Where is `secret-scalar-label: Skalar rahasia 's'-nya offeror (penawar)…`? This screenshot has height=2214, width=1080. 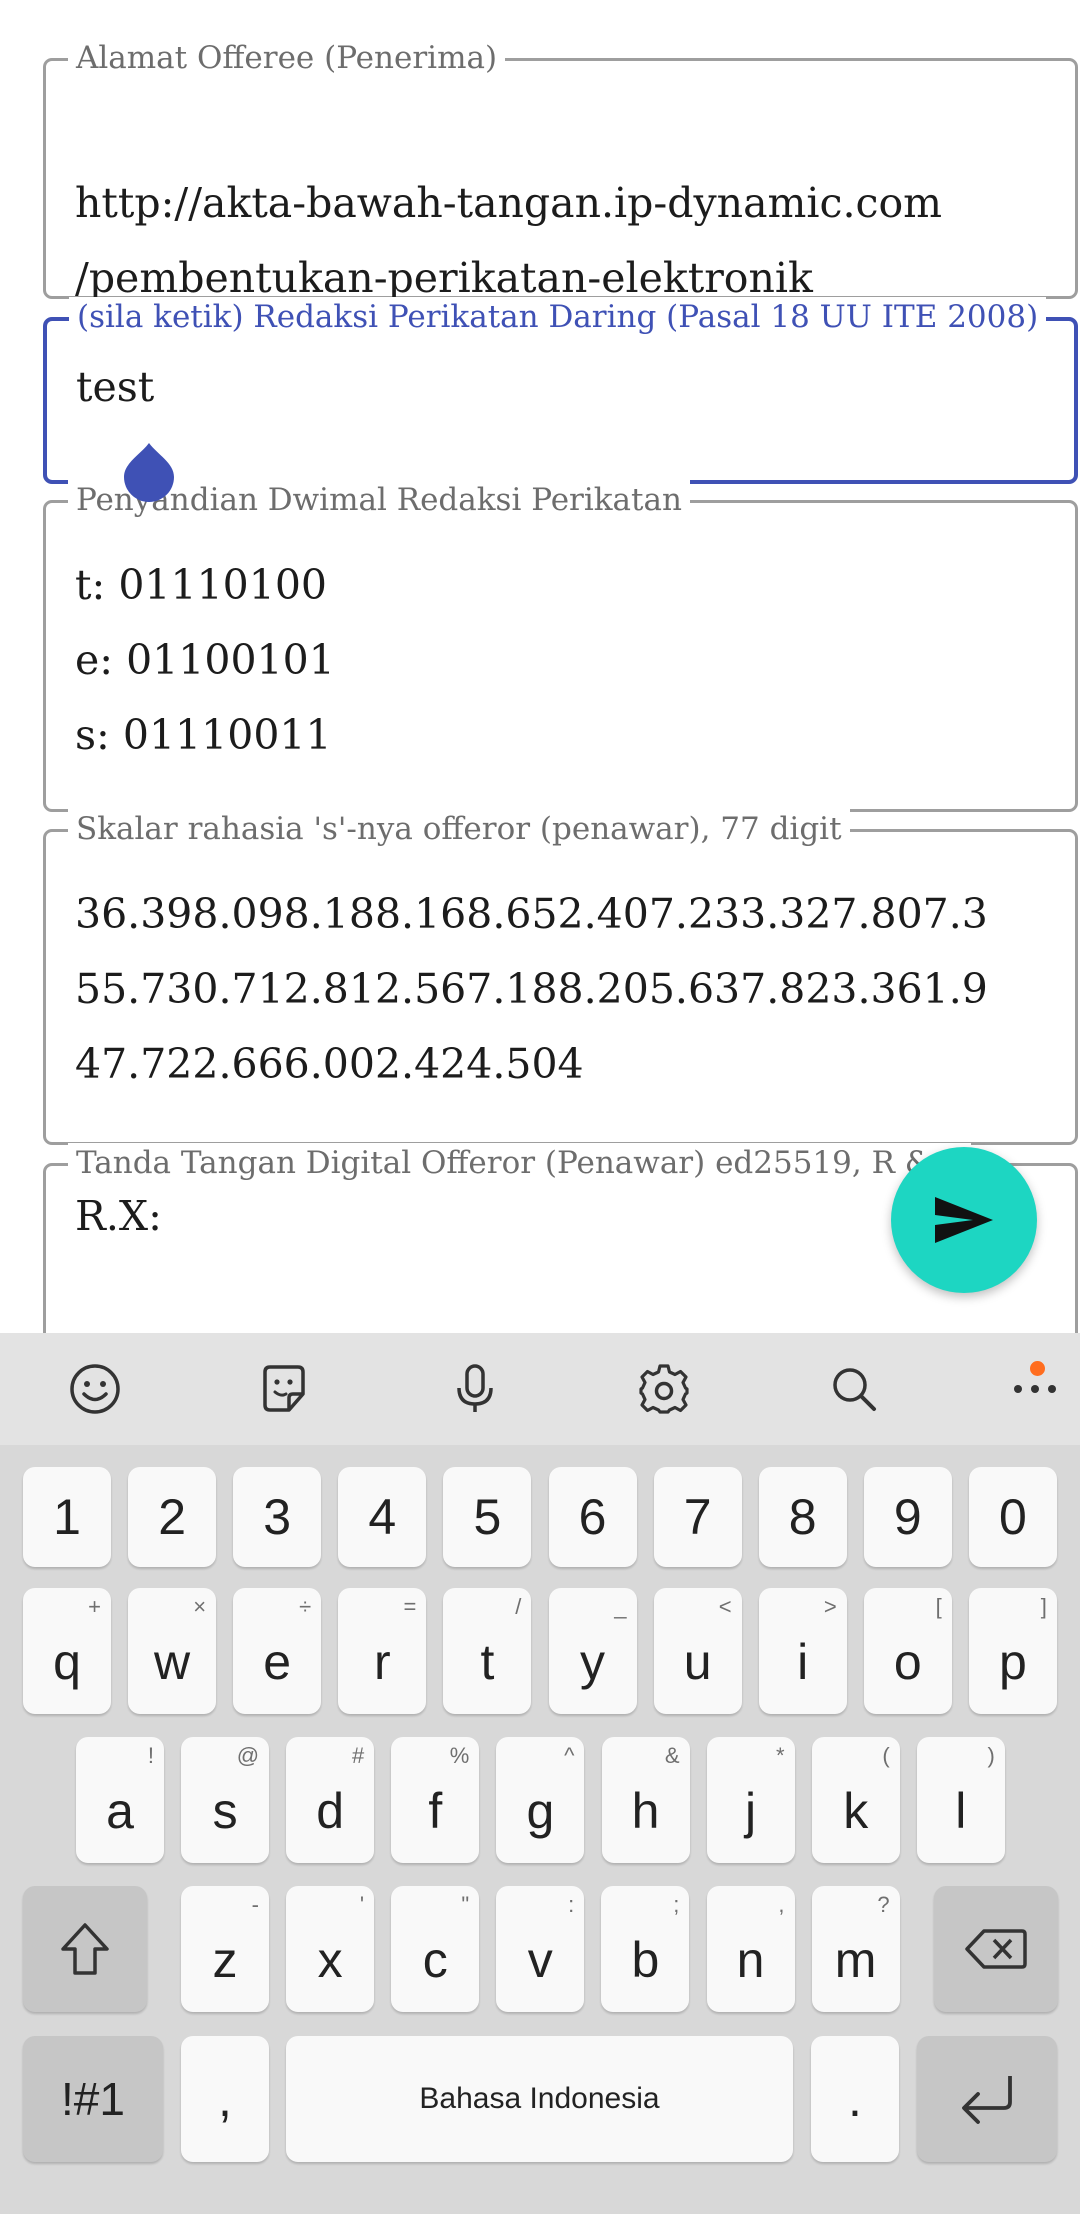
secret-scalar-label: Skalar rahasia 's'-nya offeror (penawar)… is located at coordinates (459, 829).